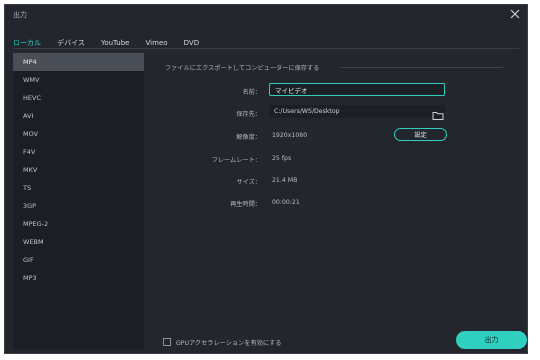 The height and width of the screenshot is (360, 540). I want to click on format-item-mp3: MP3, so click(78, 278).